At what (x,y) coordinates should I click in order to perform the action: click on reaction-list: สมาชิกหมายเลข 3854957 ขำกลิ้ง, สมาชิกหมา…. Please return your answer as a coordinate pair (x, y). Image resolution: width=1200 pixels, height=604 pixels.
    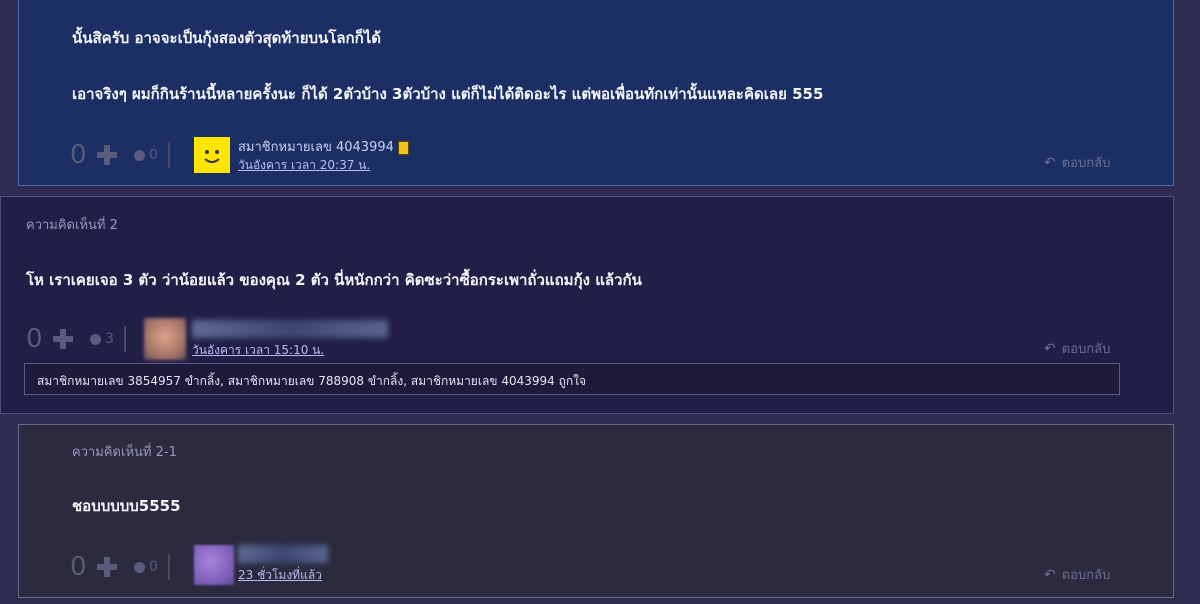
    Looking at the image, I should click on (572, 379).